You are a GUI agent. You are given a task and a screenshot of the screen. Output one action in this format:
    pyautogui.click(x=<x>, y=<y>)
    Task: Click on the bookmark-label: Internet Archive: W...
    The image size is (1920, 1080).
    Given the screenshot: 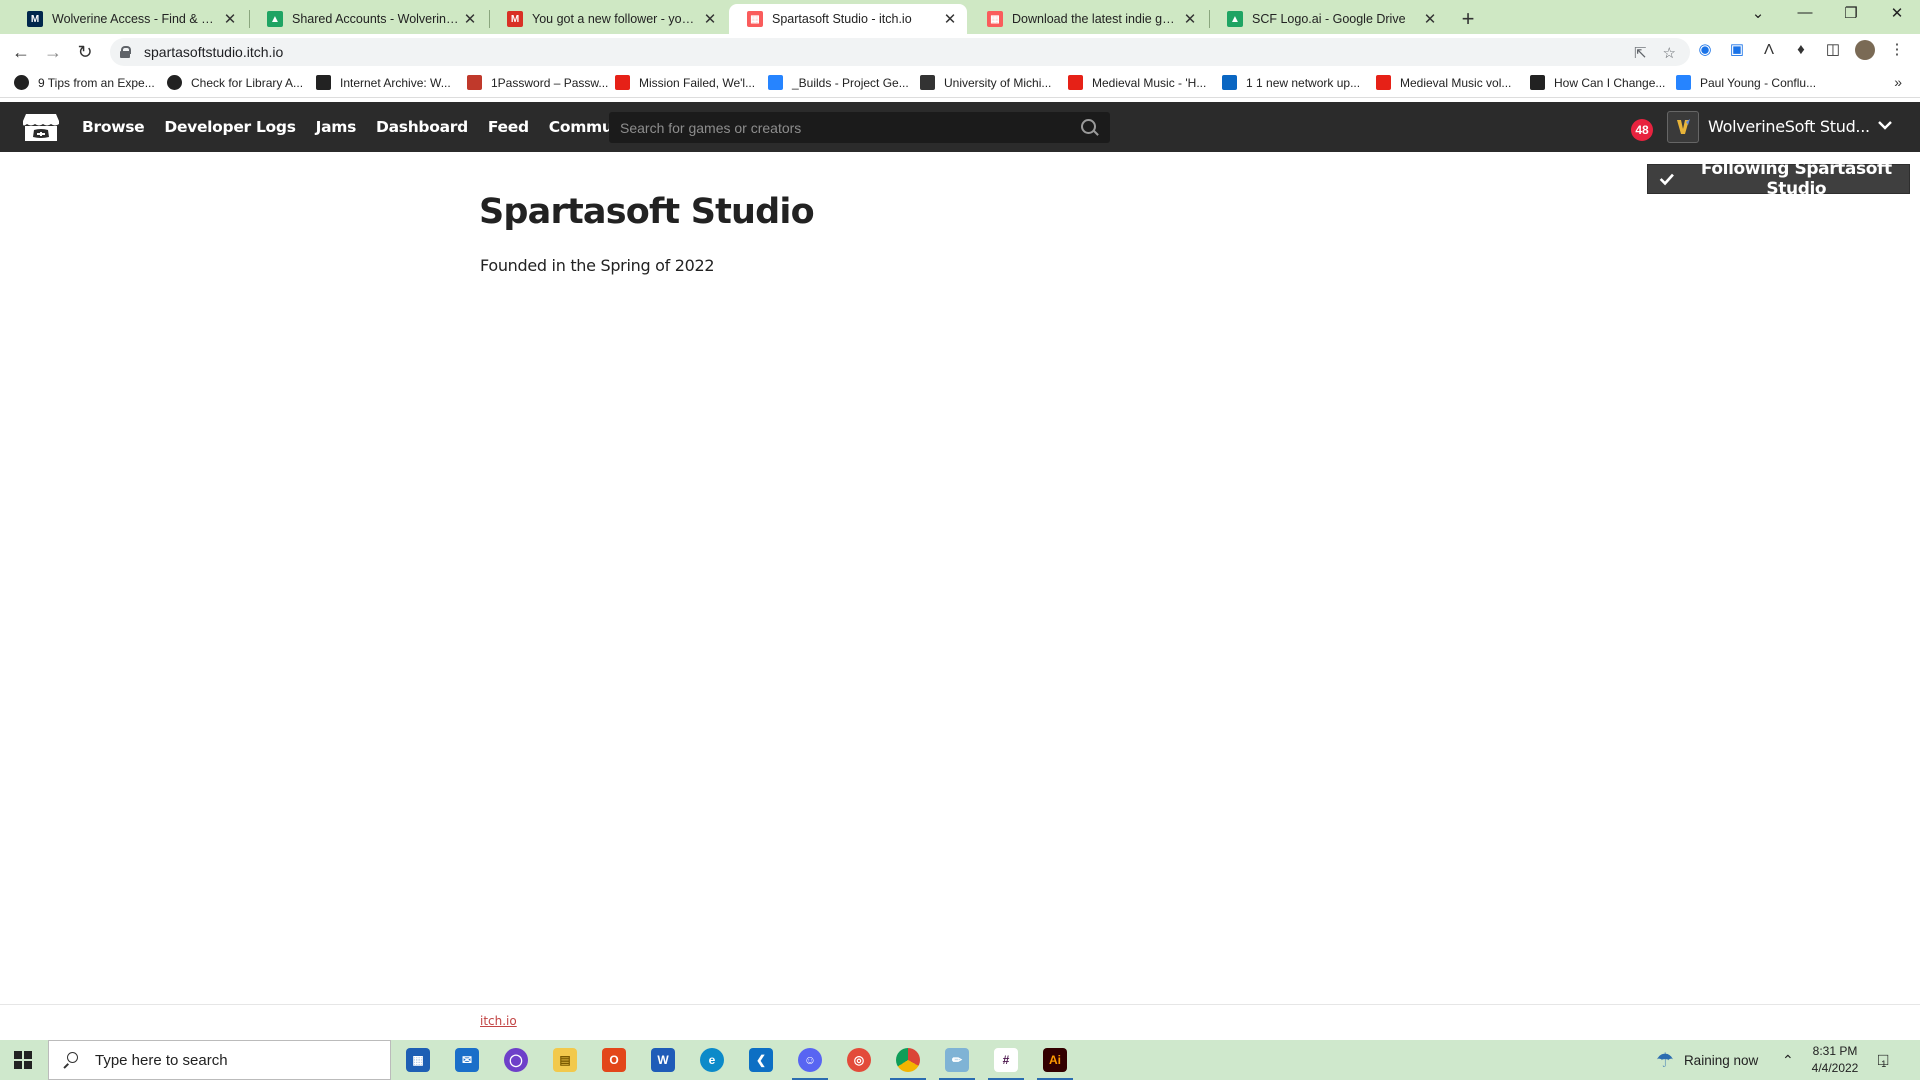 What is the action you would take?
    pyautogui.click(x=395, y=82)
    